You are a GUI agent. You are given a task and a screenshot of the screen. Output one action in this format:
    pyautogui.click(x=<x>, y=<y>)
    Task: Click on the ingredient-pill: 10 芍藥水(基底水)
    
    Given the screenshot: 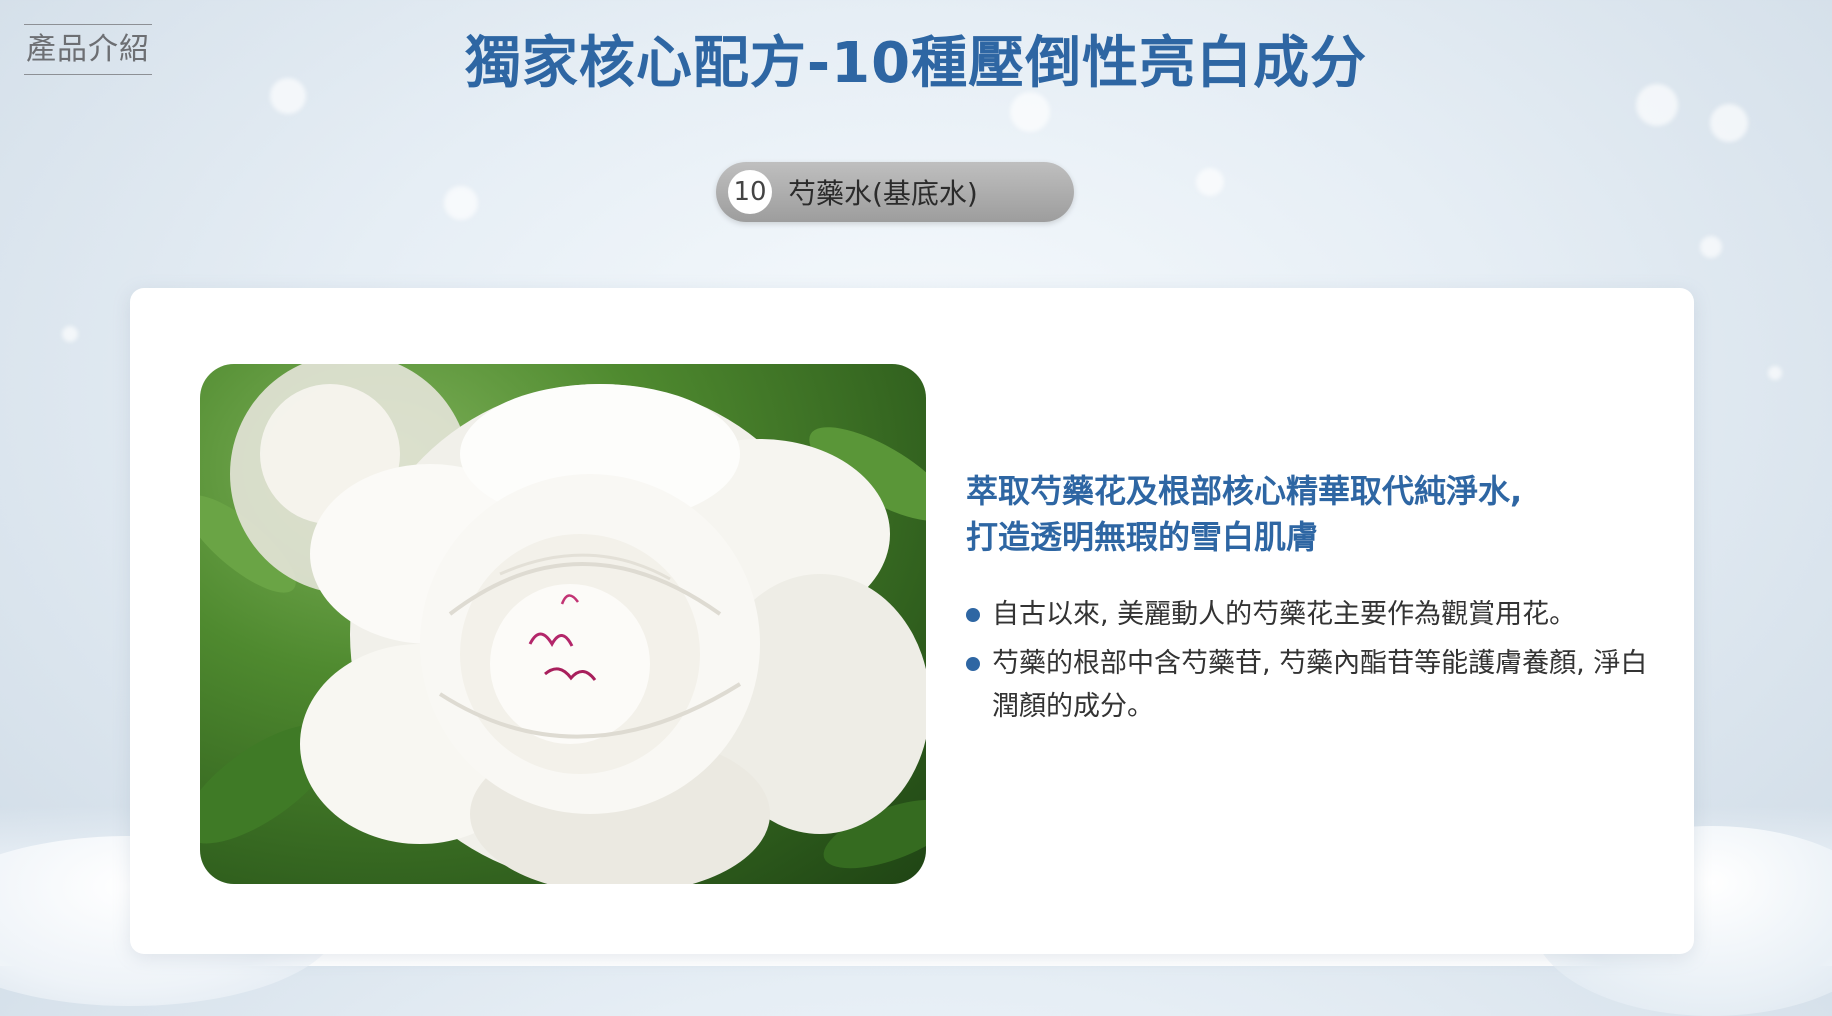 What is the action you would take?
    pyautogui.click(x=895, y=192)
    